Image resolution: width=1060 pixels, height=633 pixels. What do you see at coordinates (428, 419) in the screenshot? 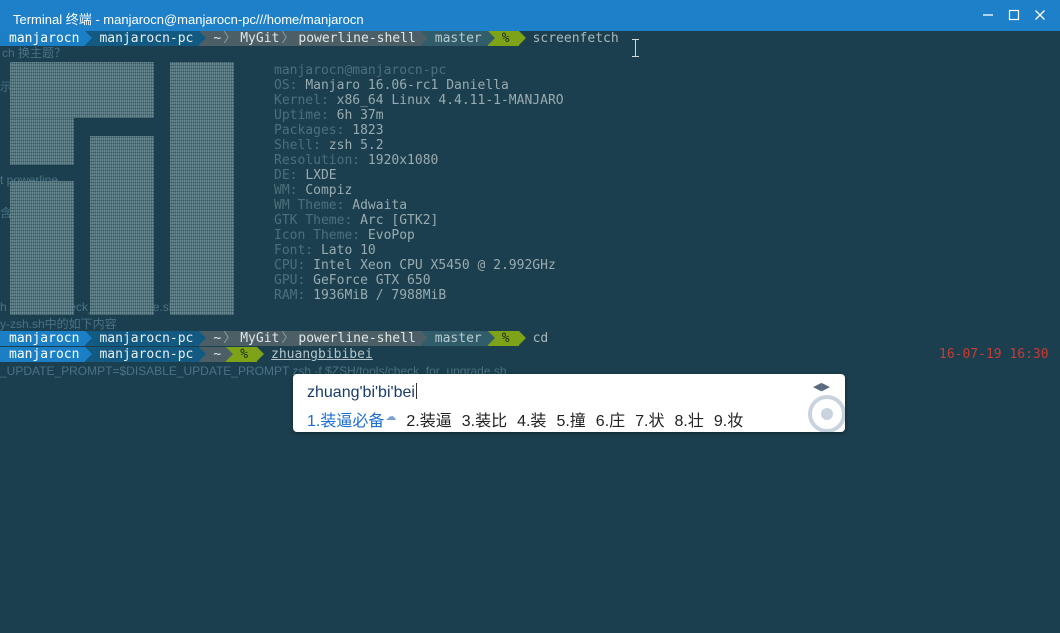
I see `ime-candidate: 2.装逼` at bounding box center [428, 419].